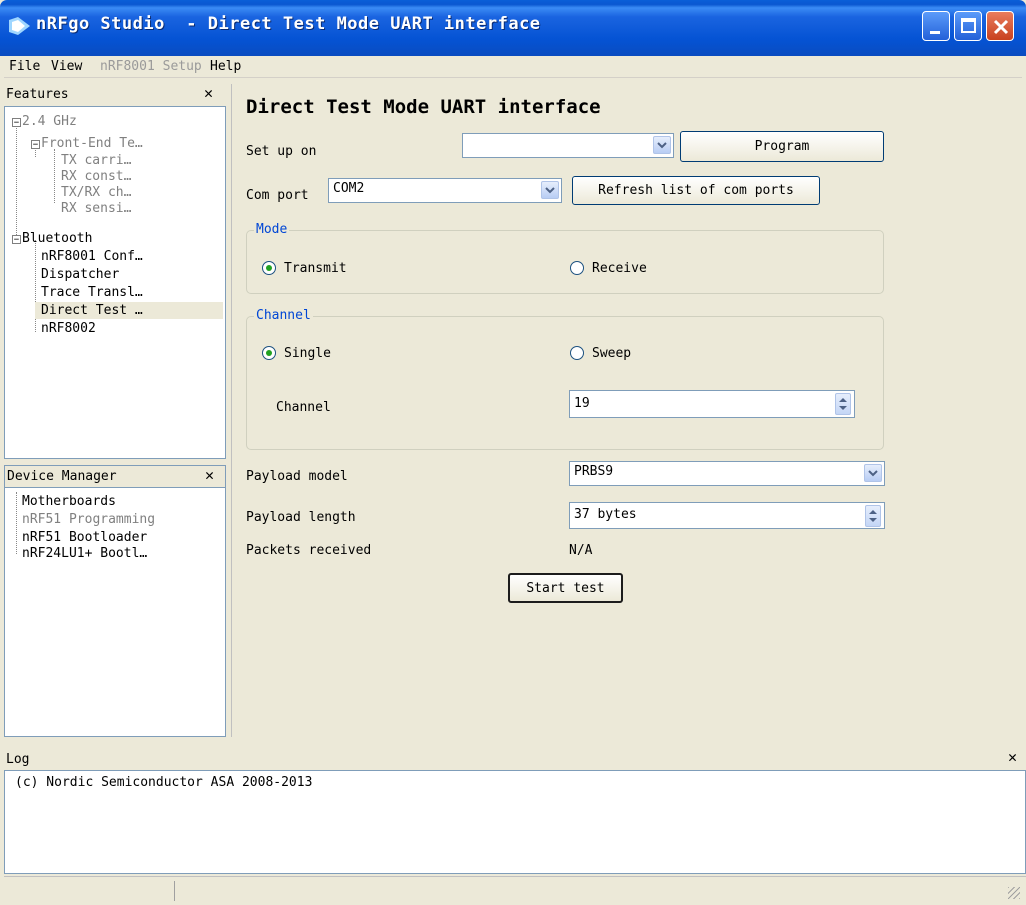 This screenshot has height=905, width=1026. Describe the element at coordinates (68, 329) in the screenshot. I see `tree-item-nrf8002: nRF8002` at that location.